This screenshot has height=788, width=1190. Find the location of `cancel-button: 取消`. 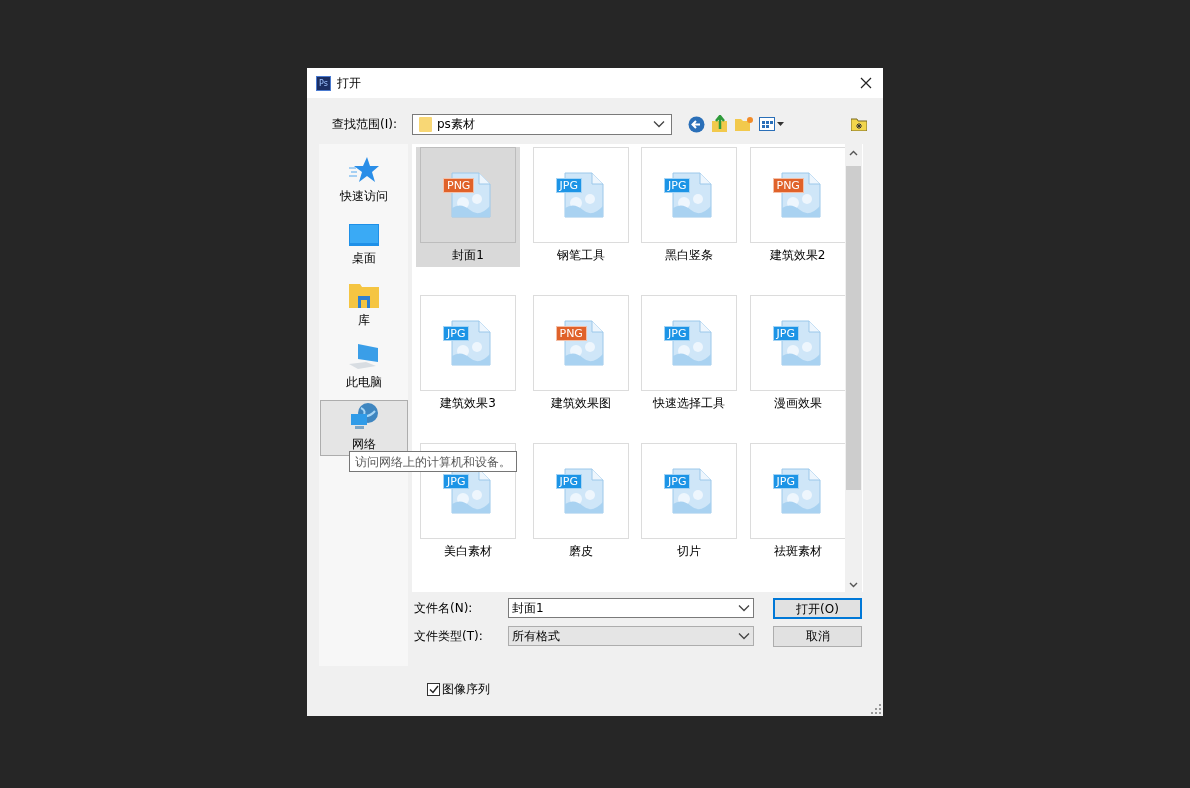

cancel-button: 取消 is located at coordinates (817, 636).